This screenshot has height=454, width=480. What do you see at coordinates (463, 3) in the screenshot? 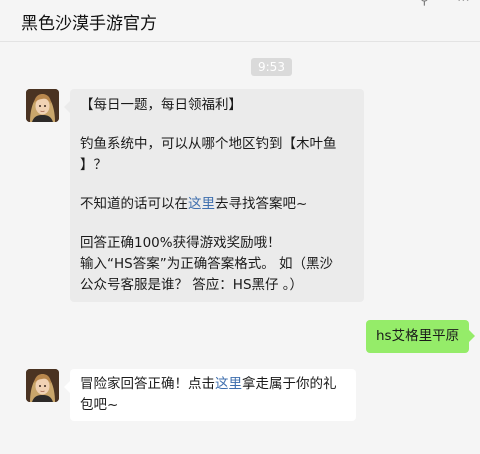
I see `more-icon: ⋯` at bounding box center [463, 3].